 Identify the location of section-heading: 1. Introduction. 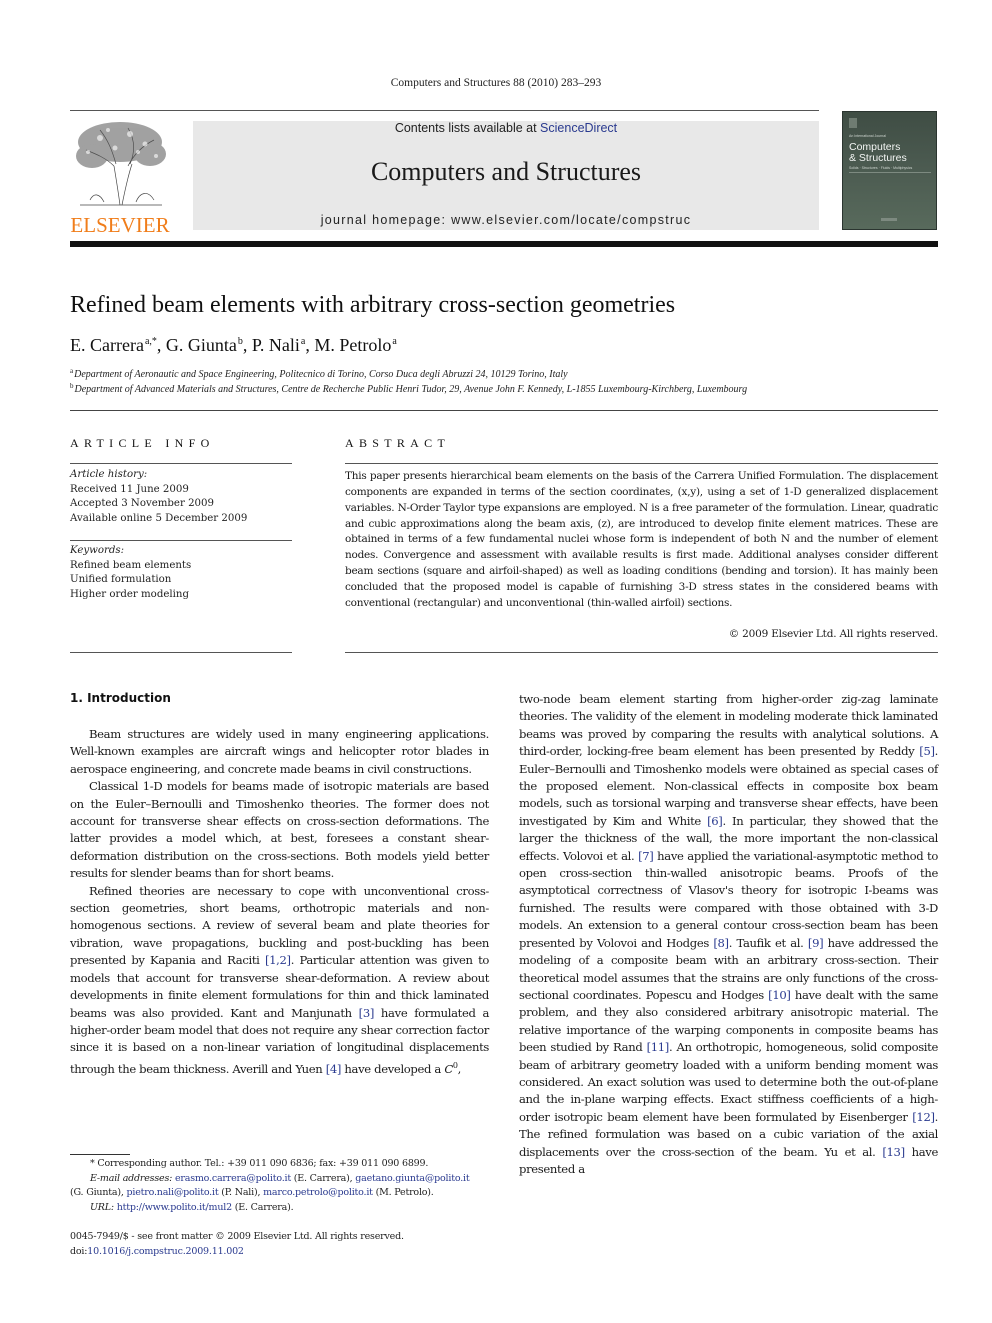
(120, 698).